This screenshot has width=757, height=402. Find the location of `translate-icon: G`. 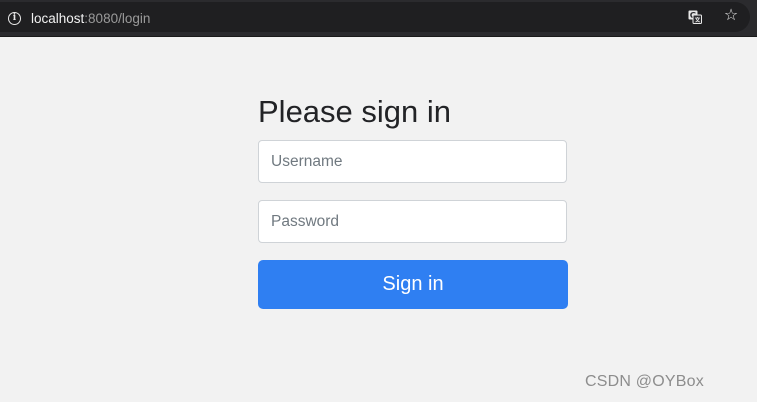

translate-icon: G is located at coordinates (695, 17).